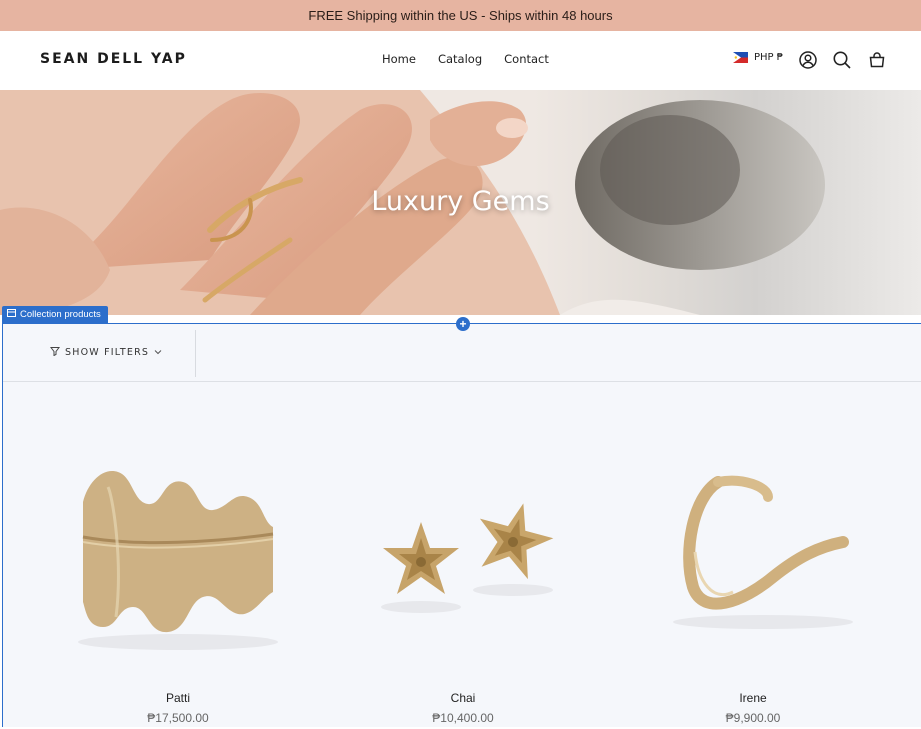  What do you see at coordinates (55, 352) in the screenshot?
I see `filter-icon` at bounding box center [55, 352].